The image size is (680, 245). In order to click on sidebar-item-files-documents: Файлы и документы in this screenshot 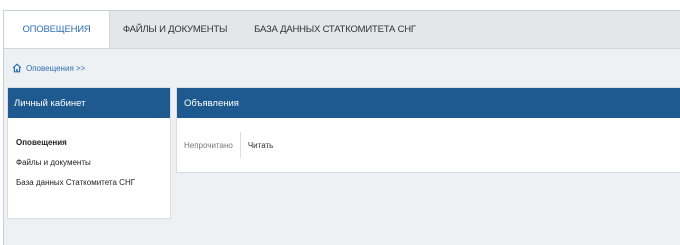, I will do `click(89, 163)`.